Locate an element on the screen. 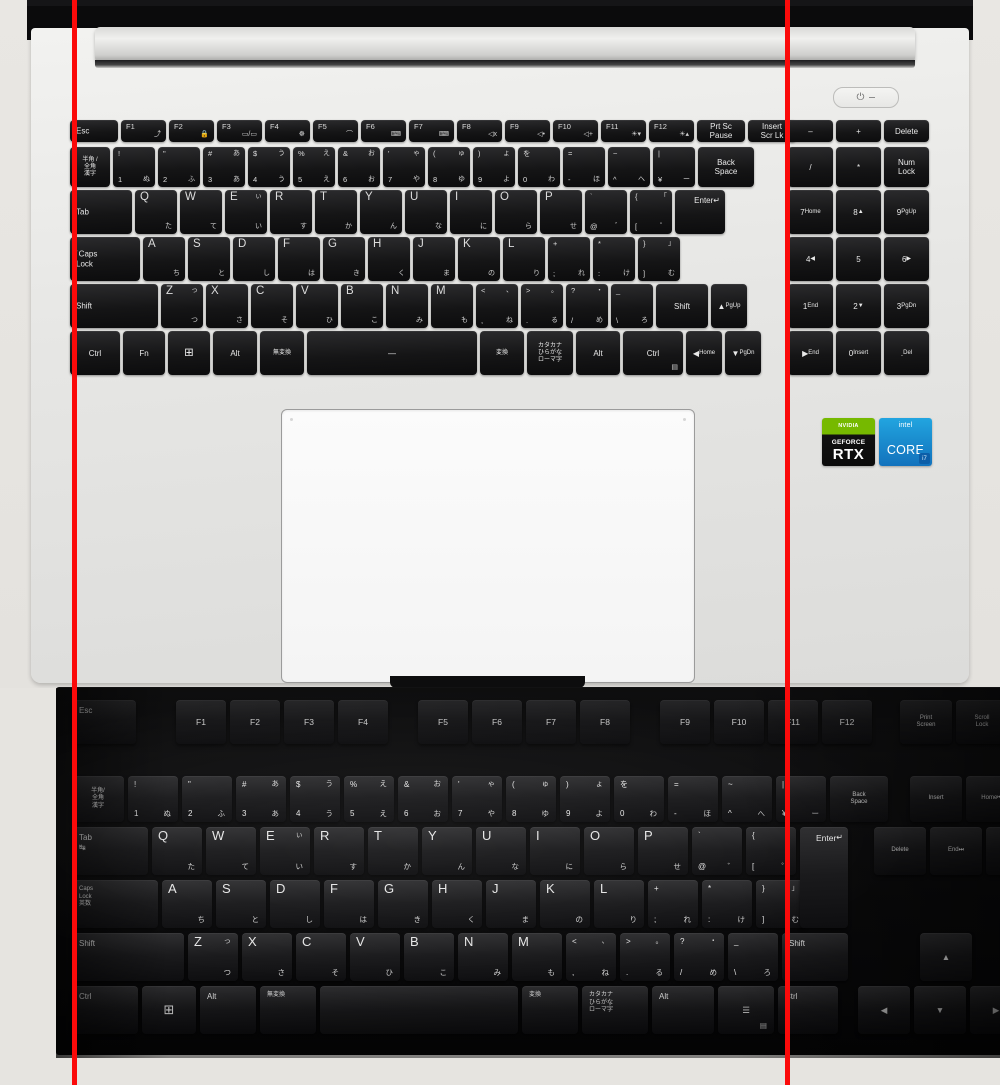  key-ext-shift-13-▲: ▲ is located at coordinates (946, 957).